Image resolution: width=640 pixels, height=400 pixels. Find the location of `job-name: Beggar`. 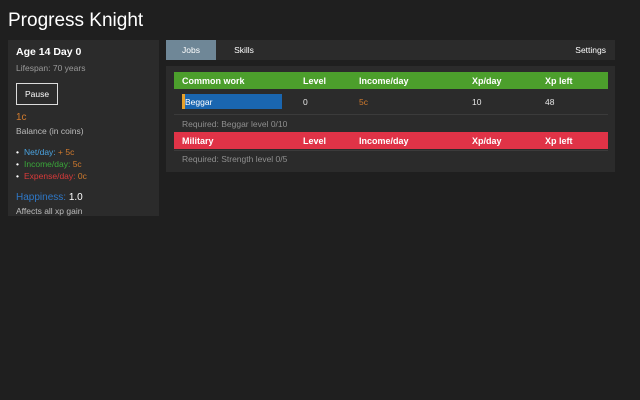

job-name: Beggar is located at coordinates (199, 102).